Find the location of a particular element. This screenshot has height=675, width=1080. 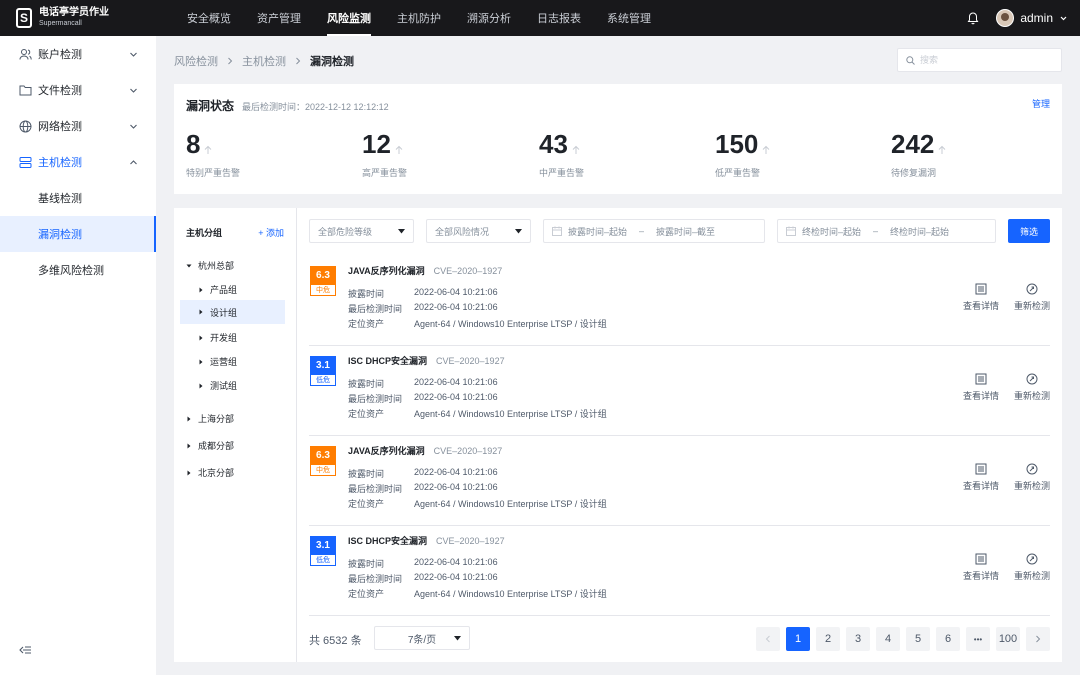

disclose-start: 披露时间–起始 is located at coordinates (597, 231).